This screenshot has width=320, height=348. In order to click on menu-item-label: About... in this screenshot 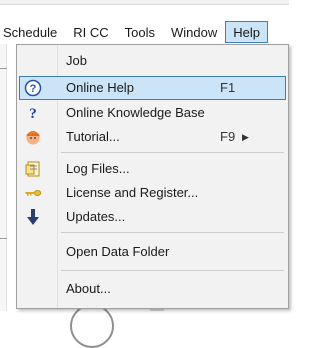, I will do `click(88, 288)`.